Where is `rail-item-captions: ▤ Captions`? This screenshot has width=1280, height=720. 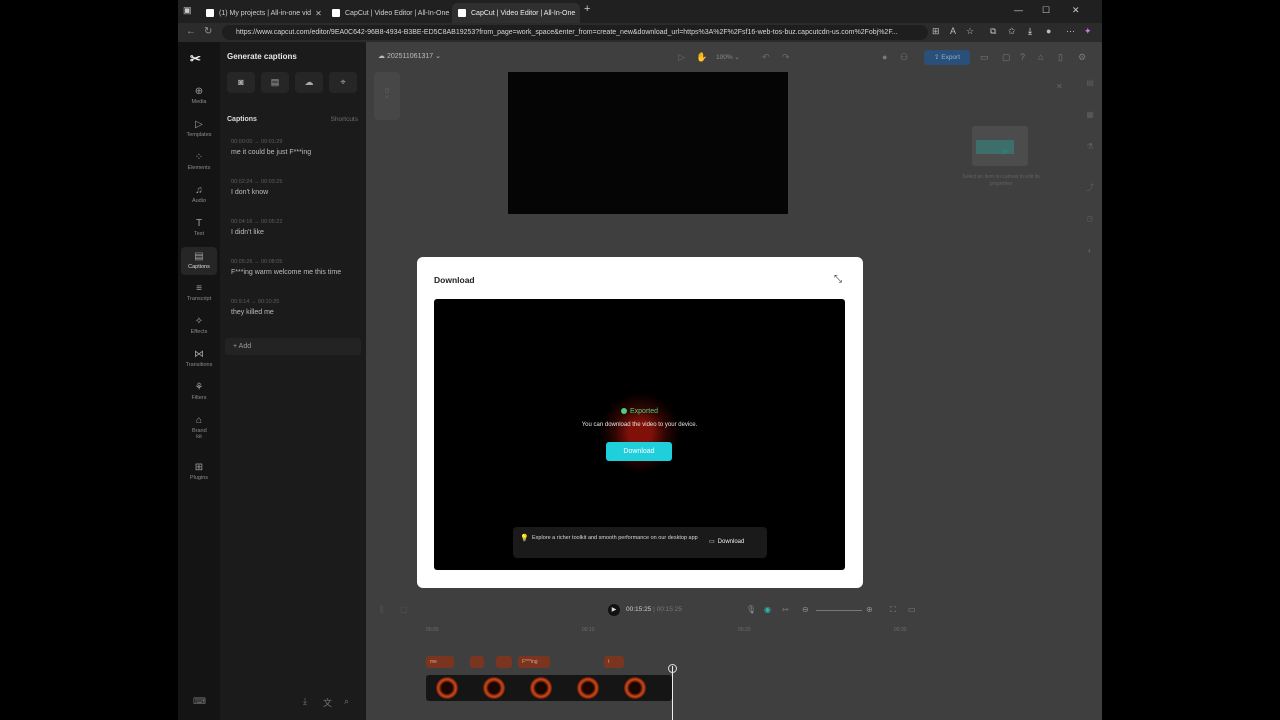 rail-item-captions: ▤ Captions is located at coordinates (199, 261).